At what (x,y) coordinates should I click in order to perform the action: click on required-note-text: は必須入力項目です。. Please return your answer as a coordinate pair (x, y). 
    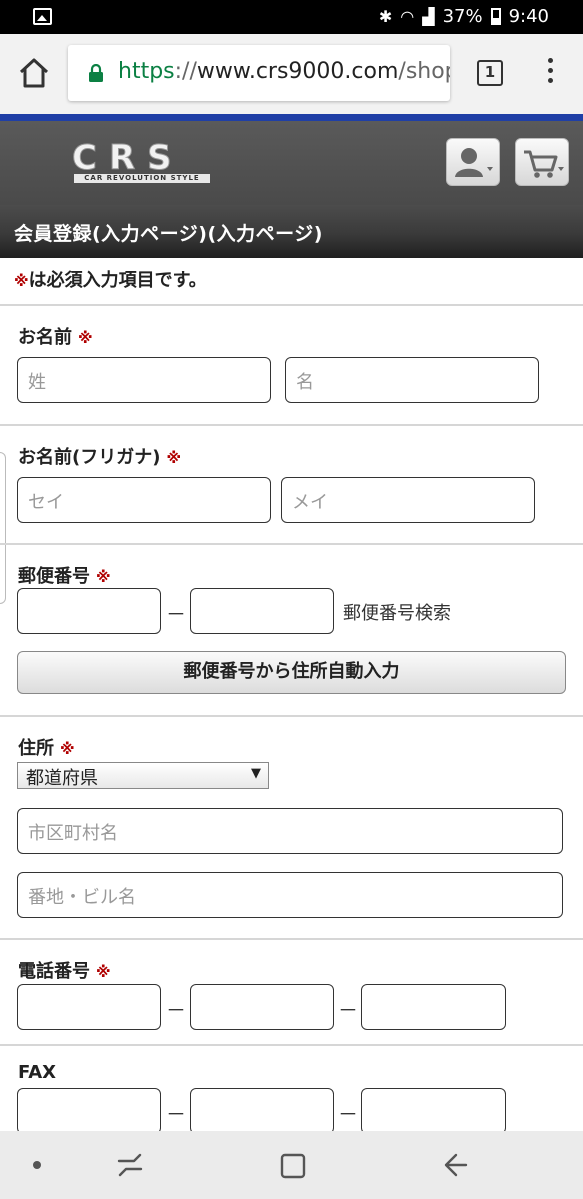
    Looking at the image, I should click on (117, 280).